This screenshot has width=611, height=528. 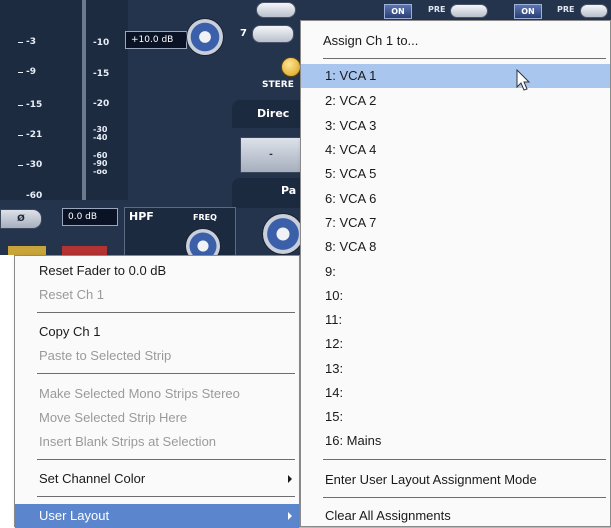 I want to click on submenu-item-10: 10:, so click(x=455, y=296).